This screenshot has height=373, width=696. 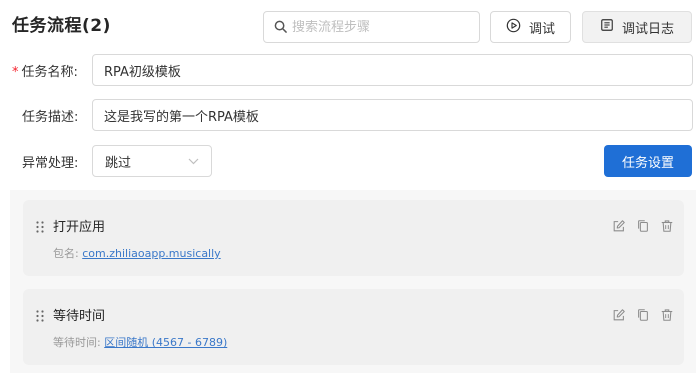 I want to click on error-handling-row: 异常处理: 跳过, so click(x=348, y=161).